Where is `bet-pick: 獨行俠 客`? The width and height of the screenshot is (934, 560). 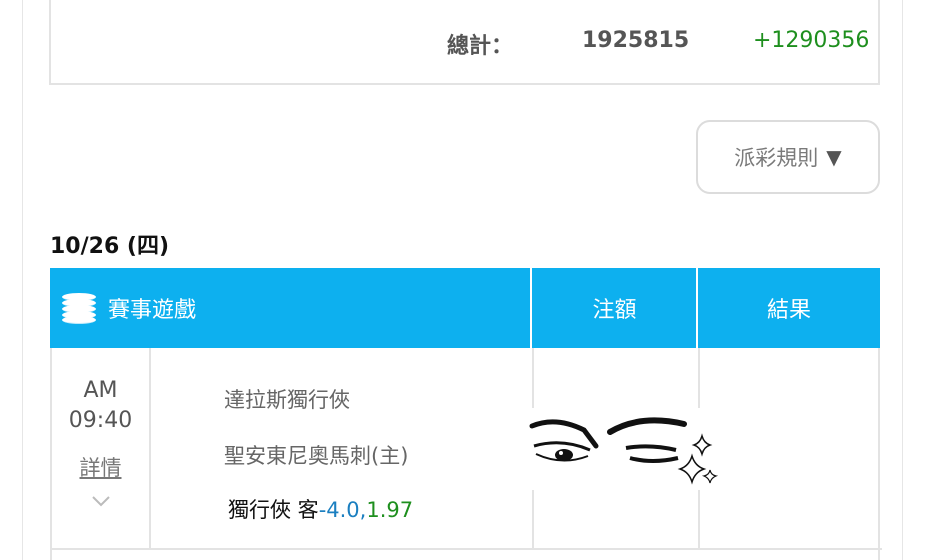
bet-pick: 獨行俠 客 is located at coordinates (273, 510).